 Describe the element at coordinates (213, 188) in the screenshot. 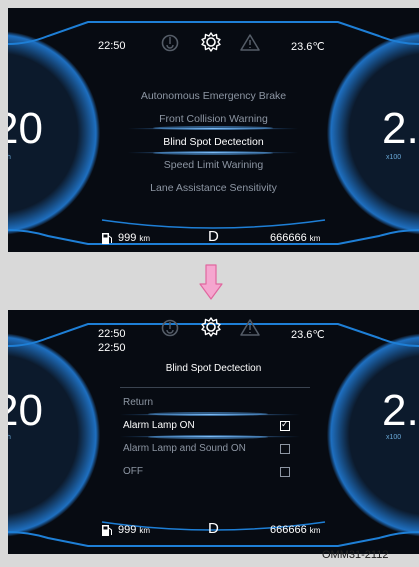

I see `menu-item-lane-assist: Lane Assistance Sensitivity` at that location.